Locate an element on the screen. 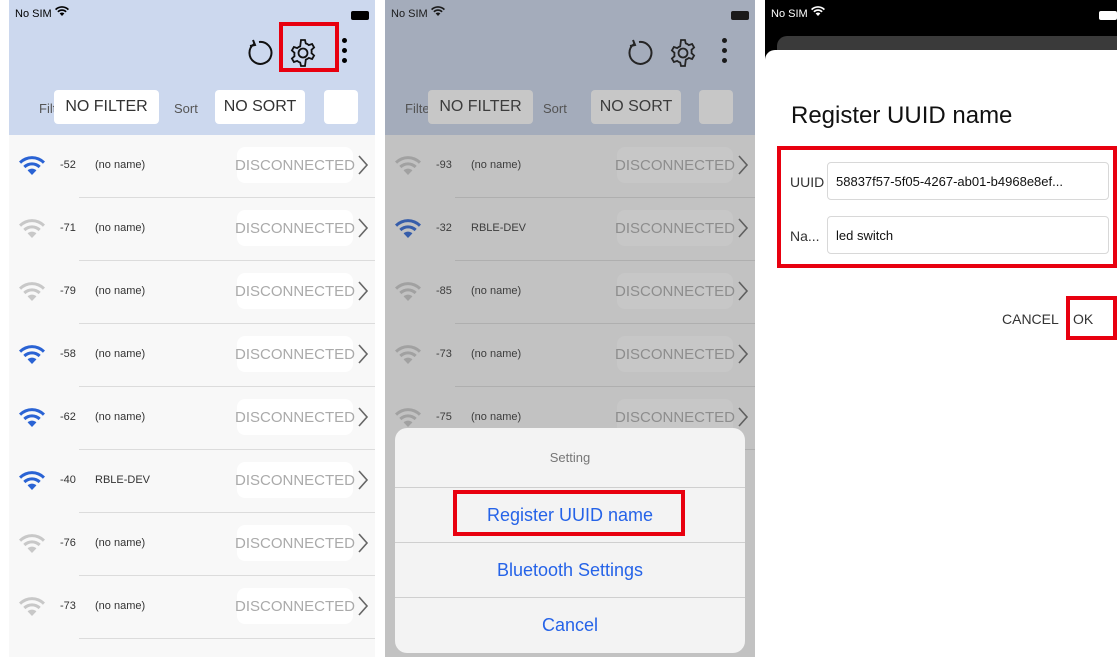 The image size is (1117, 657). device-row: -58 (no name) DISCONNECTED is located at coordinates (192, 355).